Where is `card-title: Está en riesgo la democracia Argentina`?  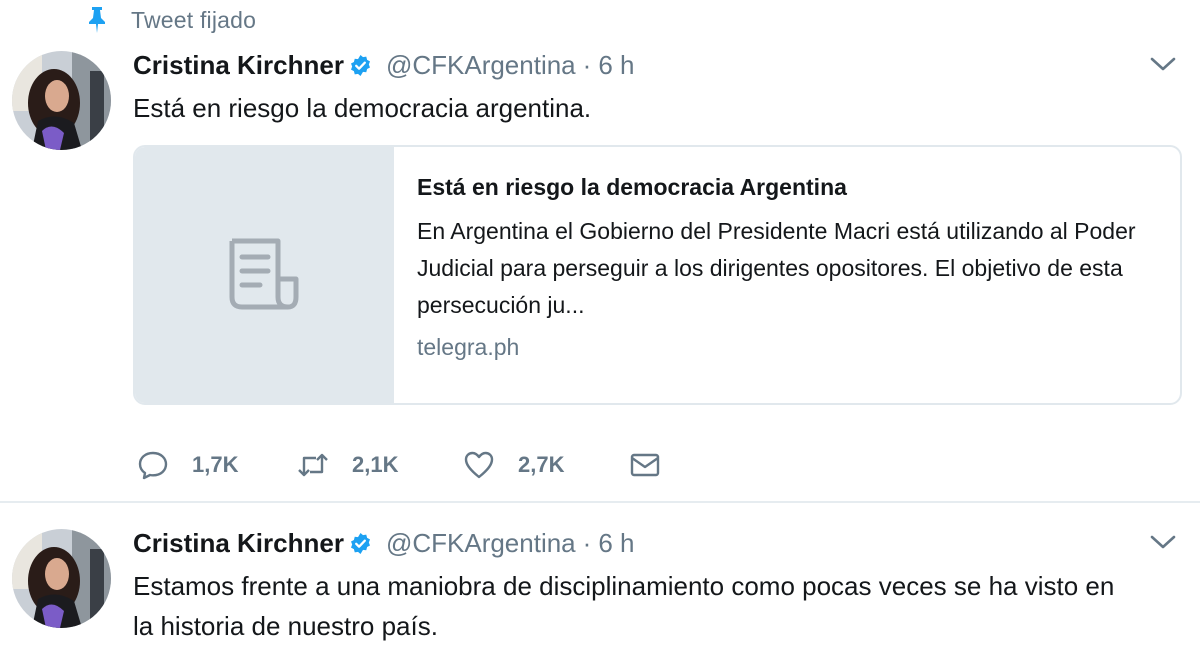
card-title: Está en riesgo la democracia Argentina is located at coordinates (632, 187).